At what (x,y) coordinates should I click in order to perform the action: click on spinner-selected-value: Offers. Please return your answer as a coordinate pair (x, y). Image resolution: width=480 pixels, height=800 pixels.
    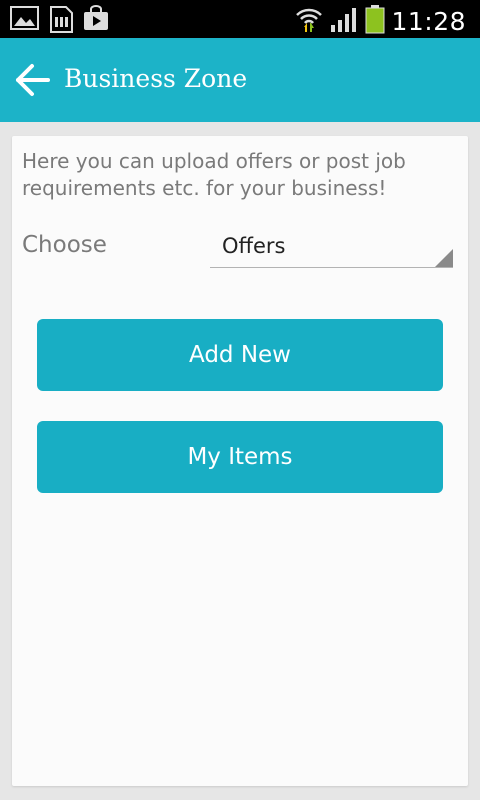
    Looking at the image, I should click on (254, 246).